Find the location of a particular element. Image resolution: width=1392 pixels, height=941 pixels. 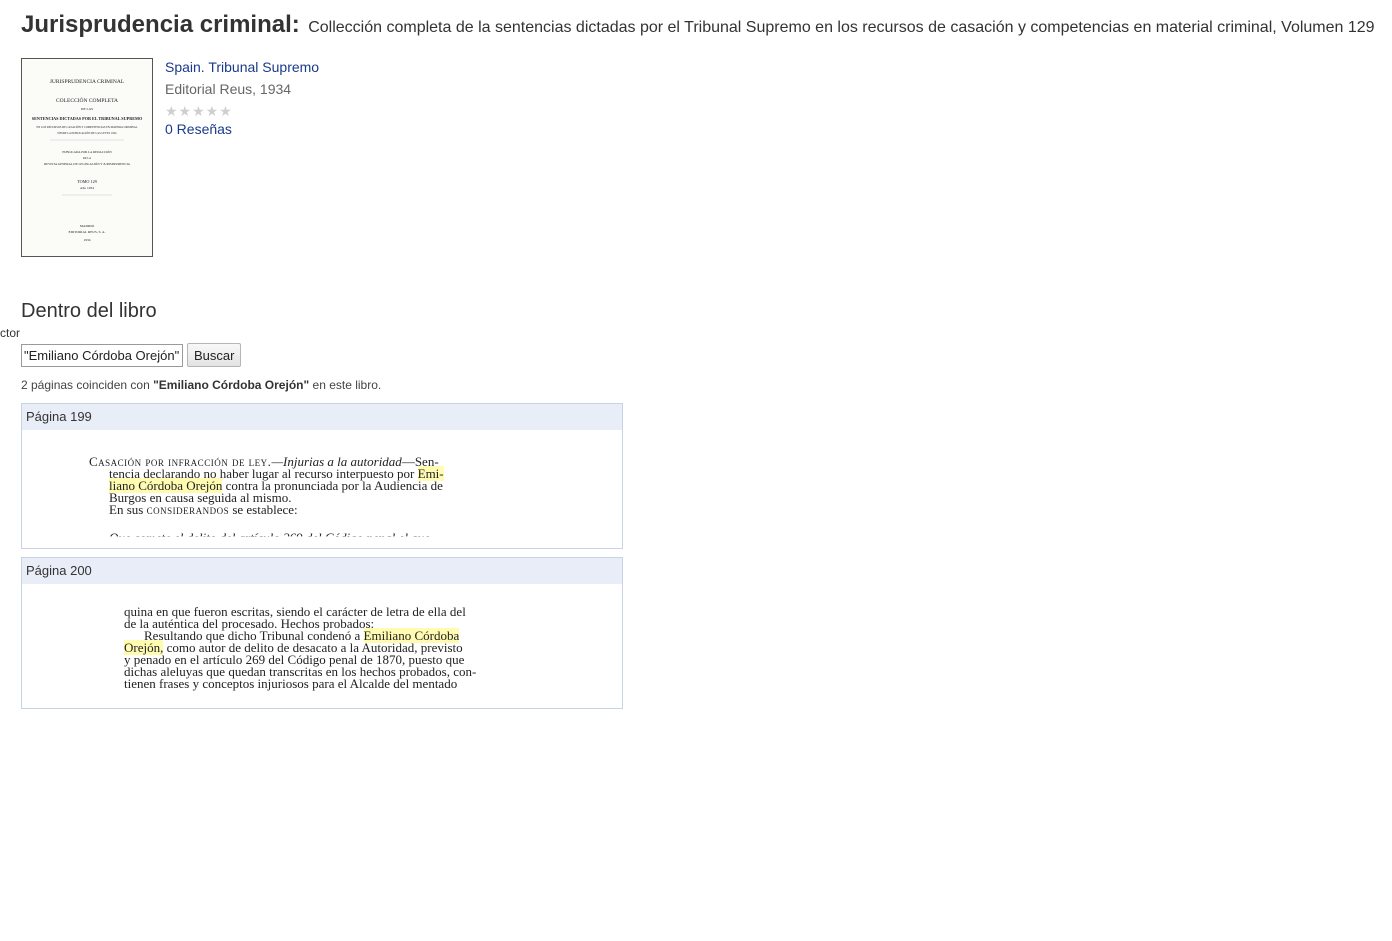

result-page-label: Página 199 is located at coordinates (322, 417).